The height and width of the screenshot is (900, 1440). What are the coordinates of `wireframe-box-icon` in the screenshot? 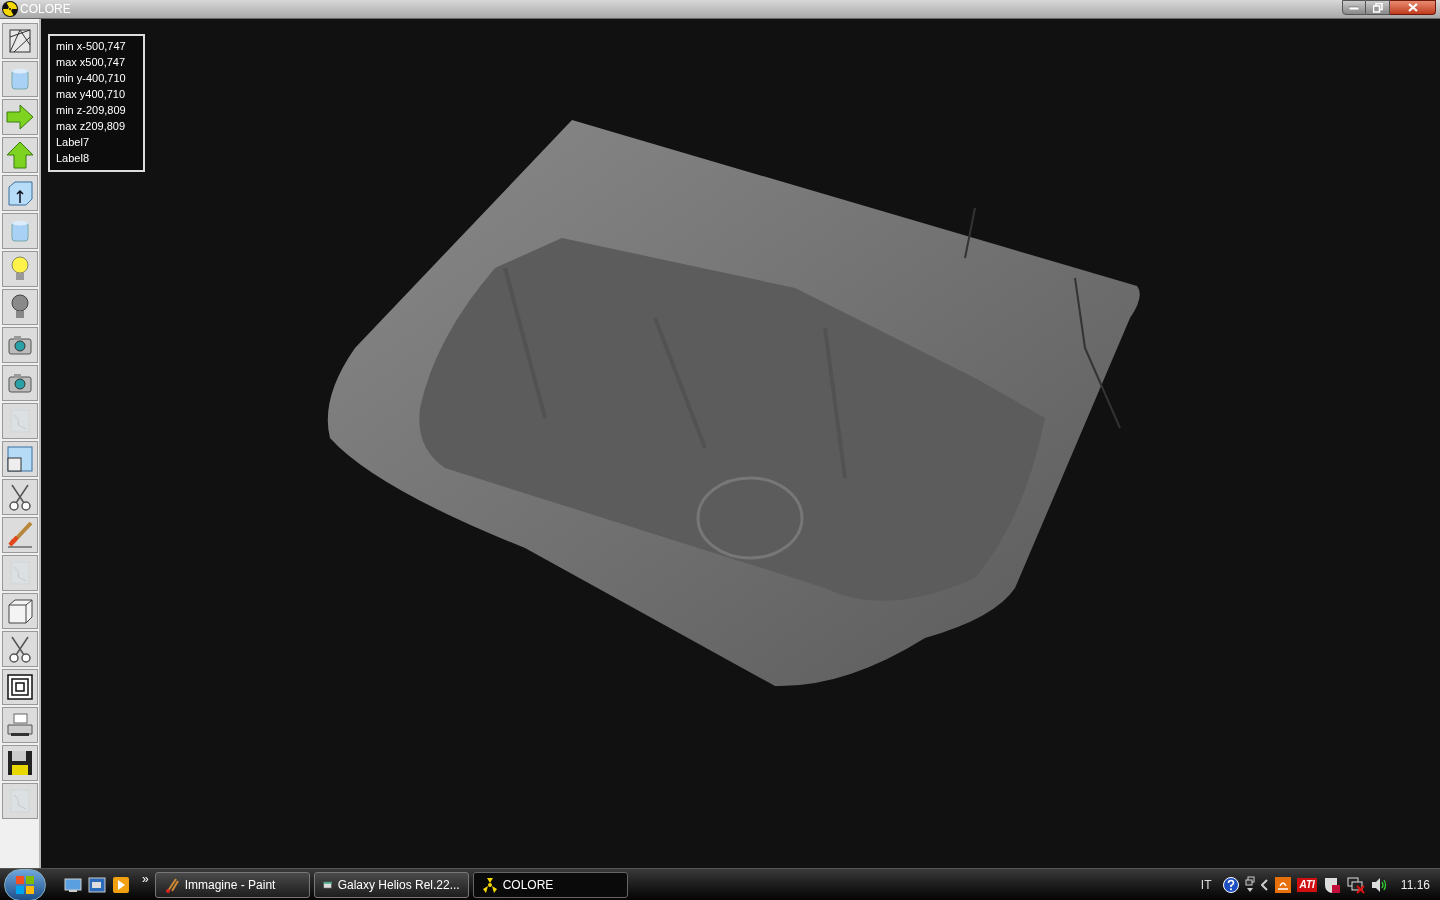 It's located at (20, 41).